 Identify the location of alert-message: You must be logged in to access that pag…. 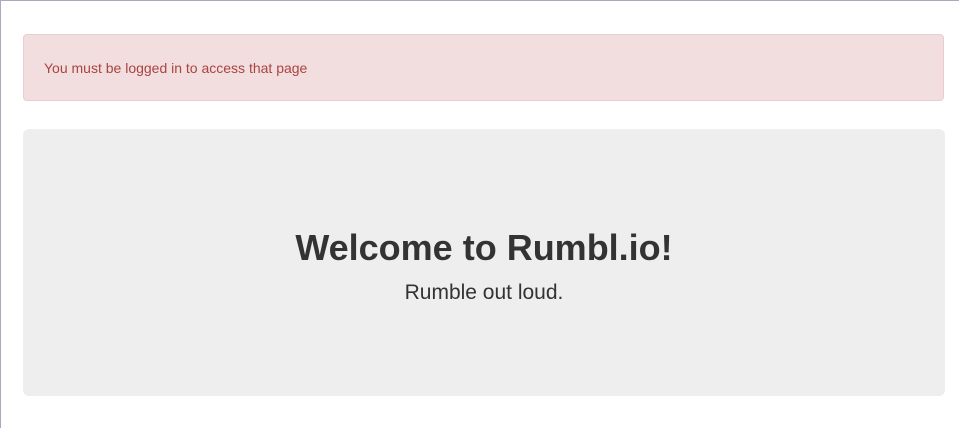
(176, 67).